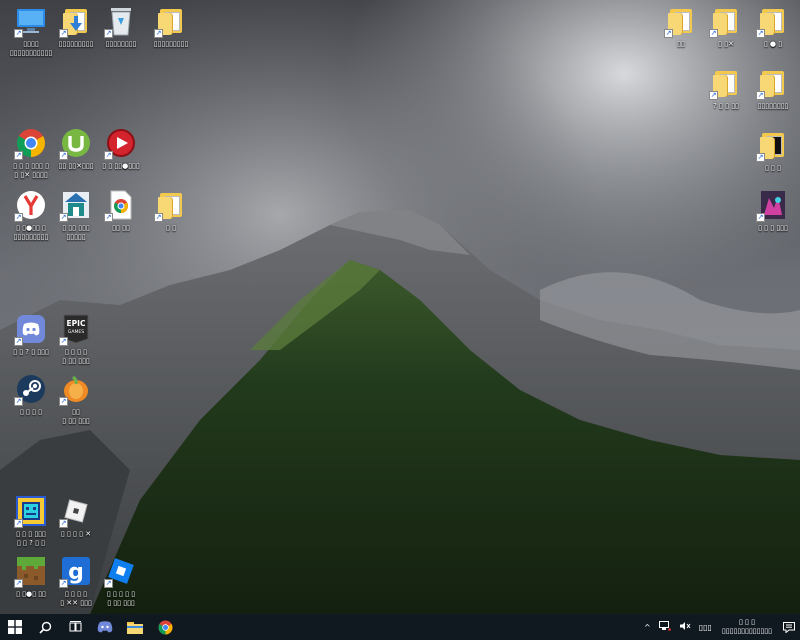 The image size is (800, 640). I want to click on left-desktop-icon-folder-icon: ↗ ▯ ▯, so click(171, 216).